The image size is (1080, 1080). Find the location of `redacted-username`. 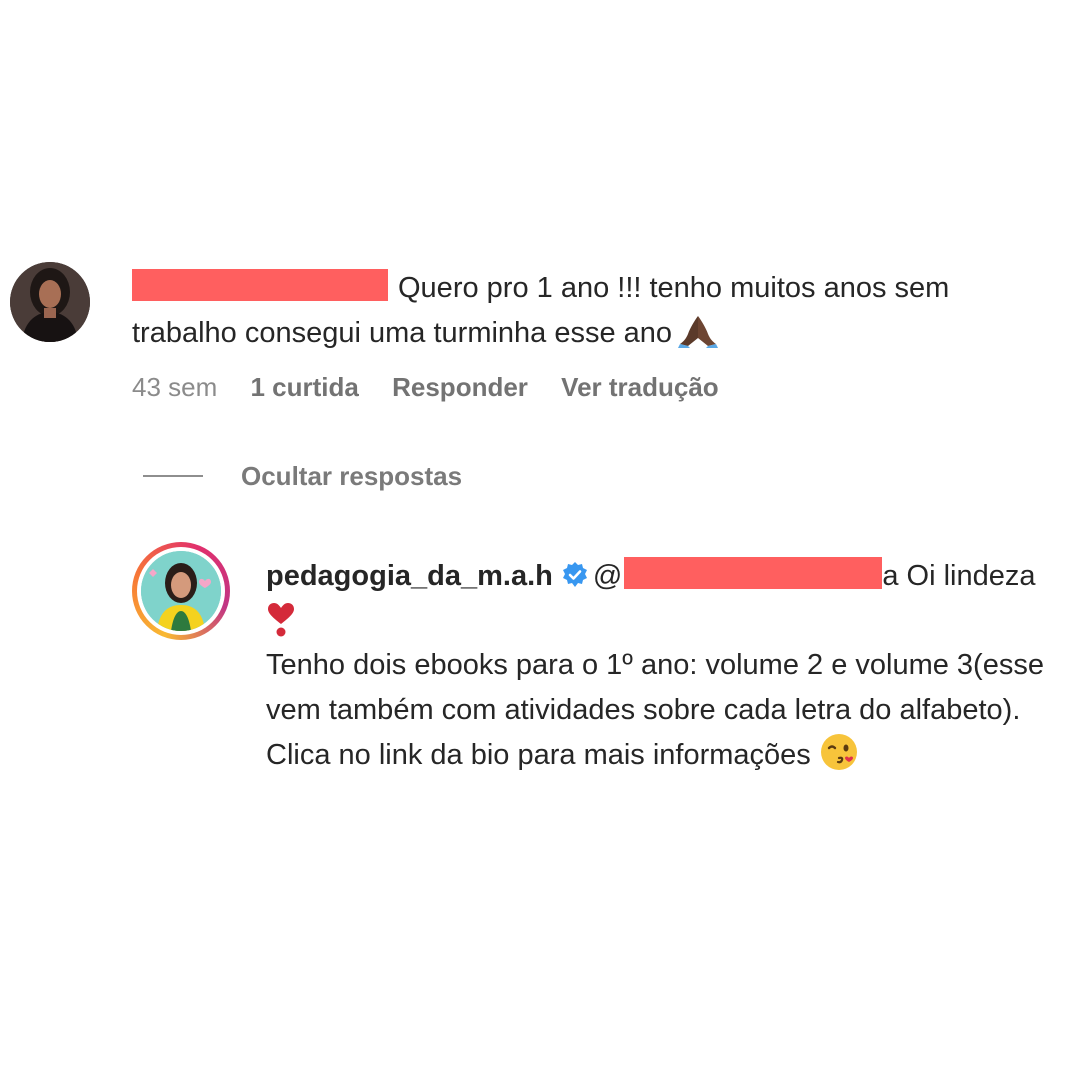

redacted-username is located at coordinates (260, 285).